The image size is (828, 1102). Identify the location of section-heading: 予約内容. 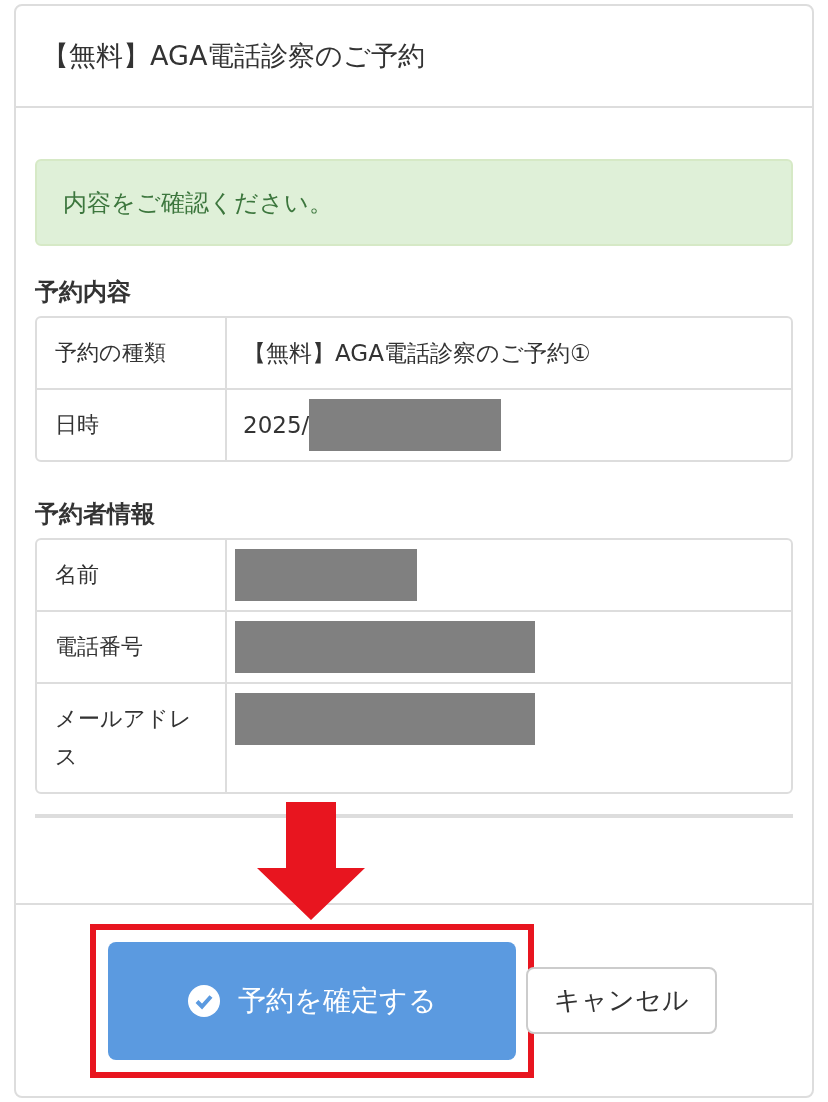
(83, 292).